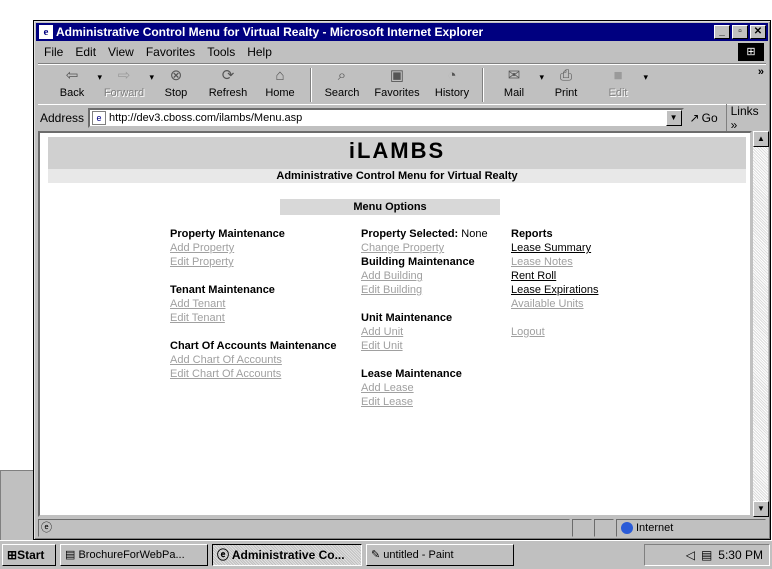 The height and width of the screenshot is (569, 772). Describe the element at coordinates (121, 52) in the screenshot. I see `menu-view: View` at that location.